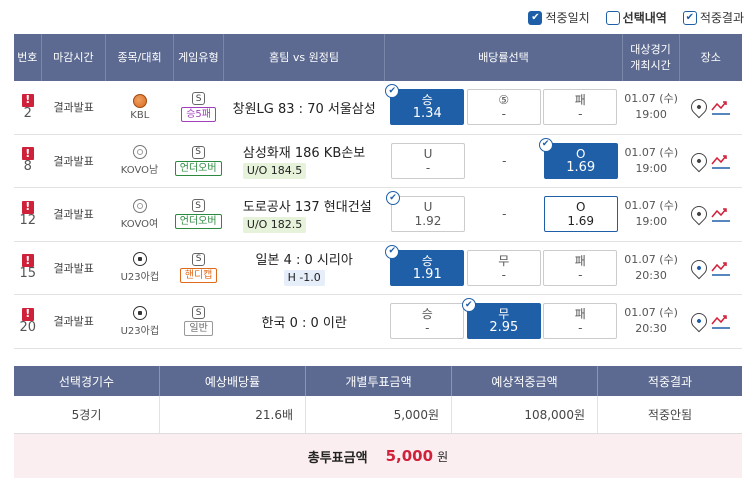 This screenshot has height=489, width=756. What do you see at coordinates (525, 414) in the screenshot?
I see `summary-expected: 108,000원` at bounding box center [525, 414].